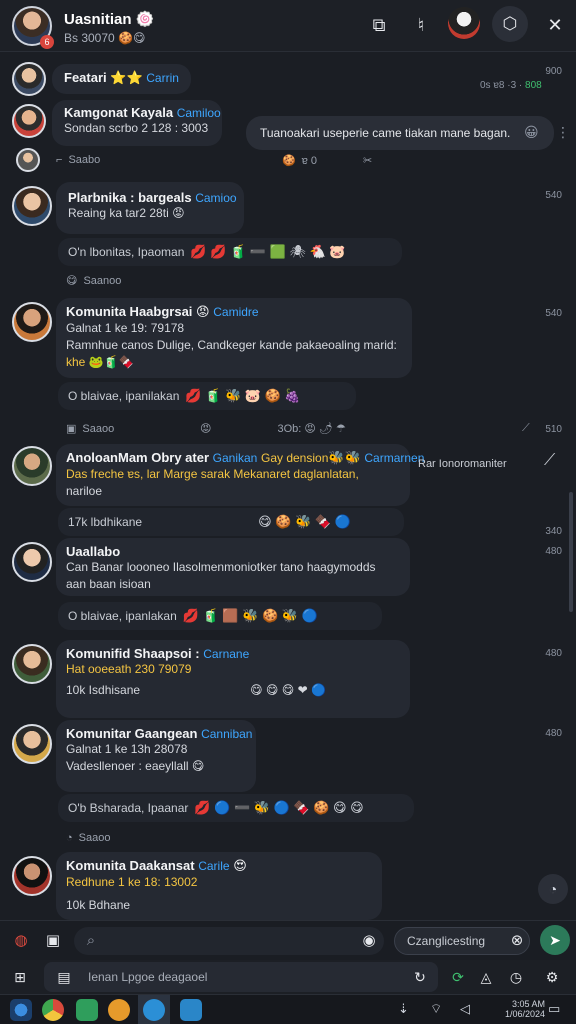 The width and height of the screenshot is (576, 1024). Describe the element at coordinates (21, 1010) in the screenshot. I see `edge-icon` at that location.